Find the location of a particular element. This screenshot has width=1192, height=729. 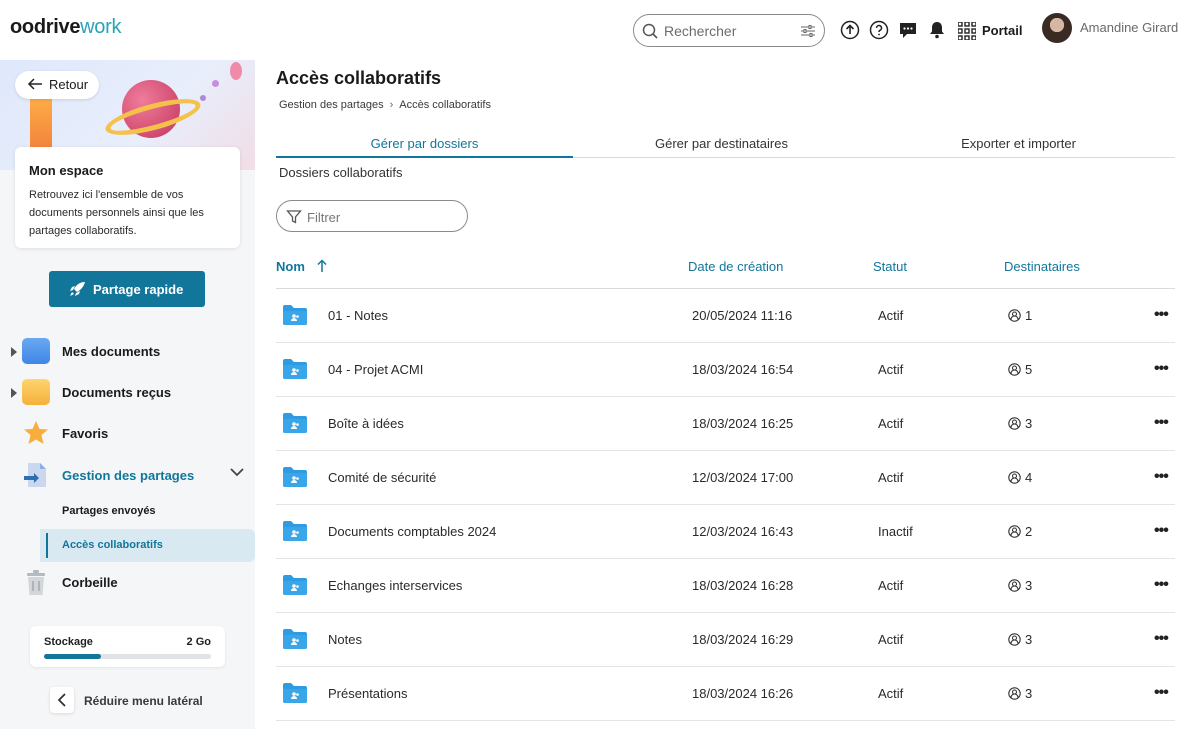

recipients-count: 5 is located at coordinates (1020, 369).